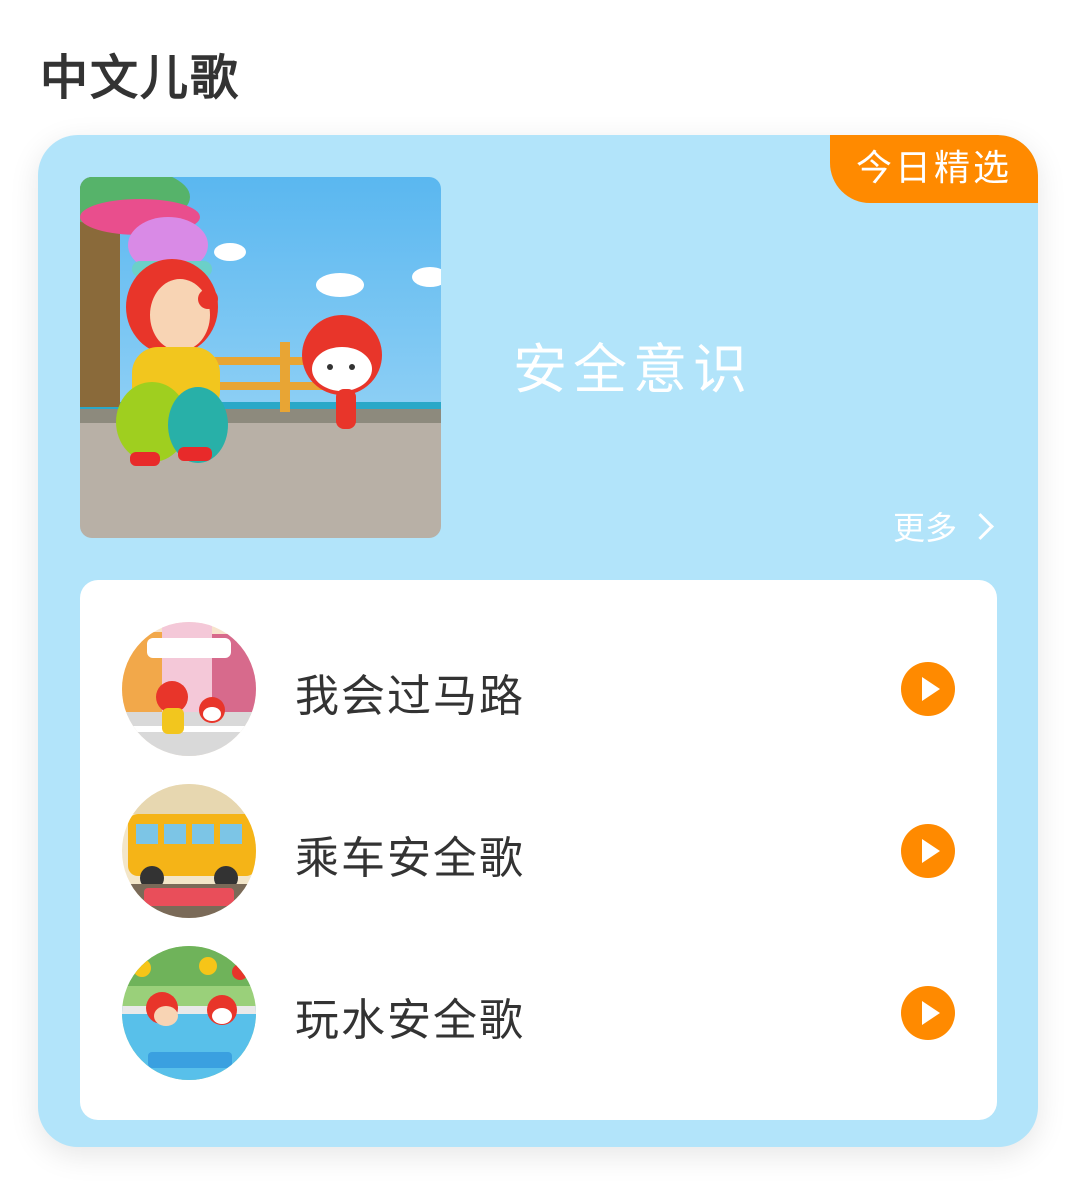 Image resolution: width=1080 pixels, height=1186 pixels. I want to click on chevron-right-icon, so click(980, 526).